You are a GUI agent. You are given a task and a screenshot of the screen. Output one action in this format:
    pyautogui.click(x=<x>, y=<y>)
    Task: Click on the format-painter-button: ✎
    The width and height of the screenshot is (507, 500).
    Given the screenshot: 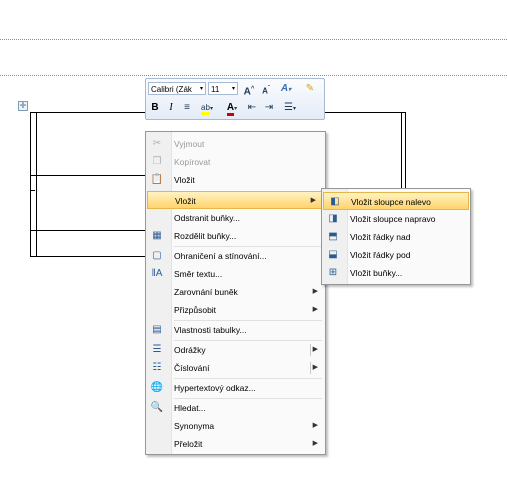 What is the action you would take?
    pyautogui.click(x=310, y=89)
    